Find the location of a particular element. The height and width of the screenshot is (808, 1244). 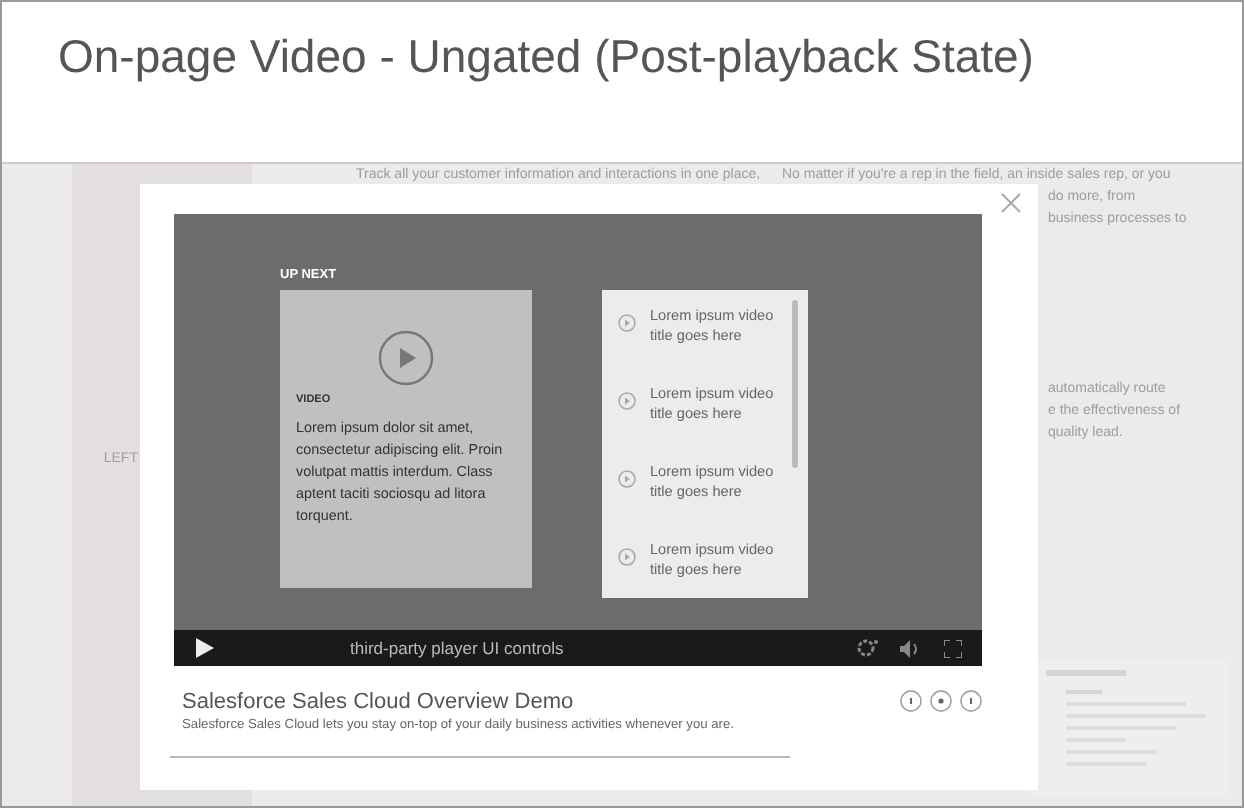

controls-label: third-party player UI controls is located at coordinates (458, 648).